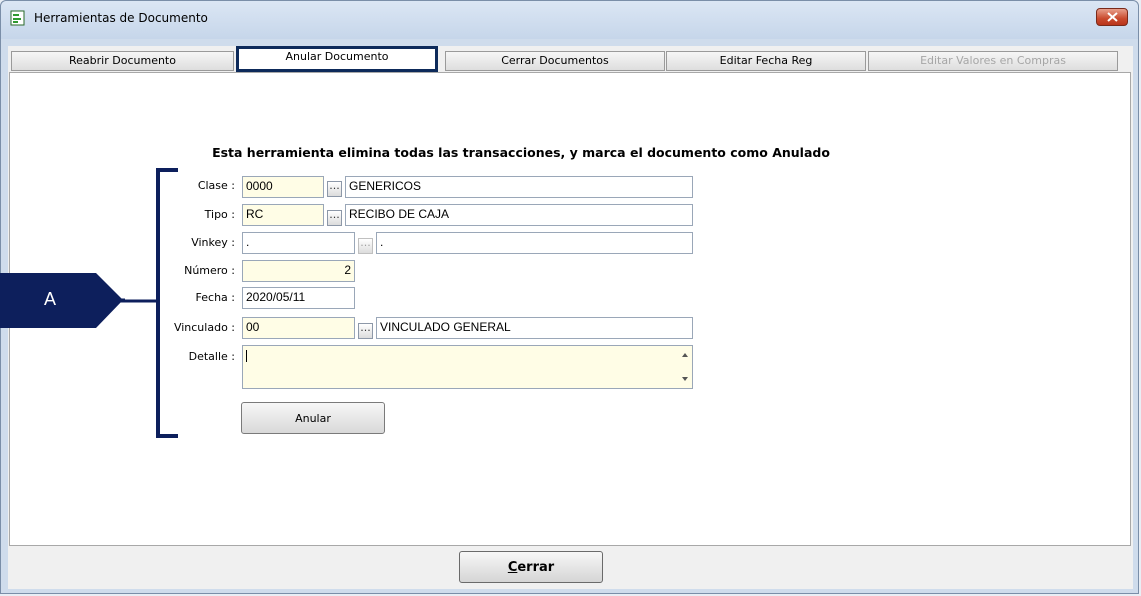  What do you see at coordinates (519, 215) in the screenshot?
I see `tipo-desc-field: RECIBO DE CAJA` at bounding box center [519, 215].